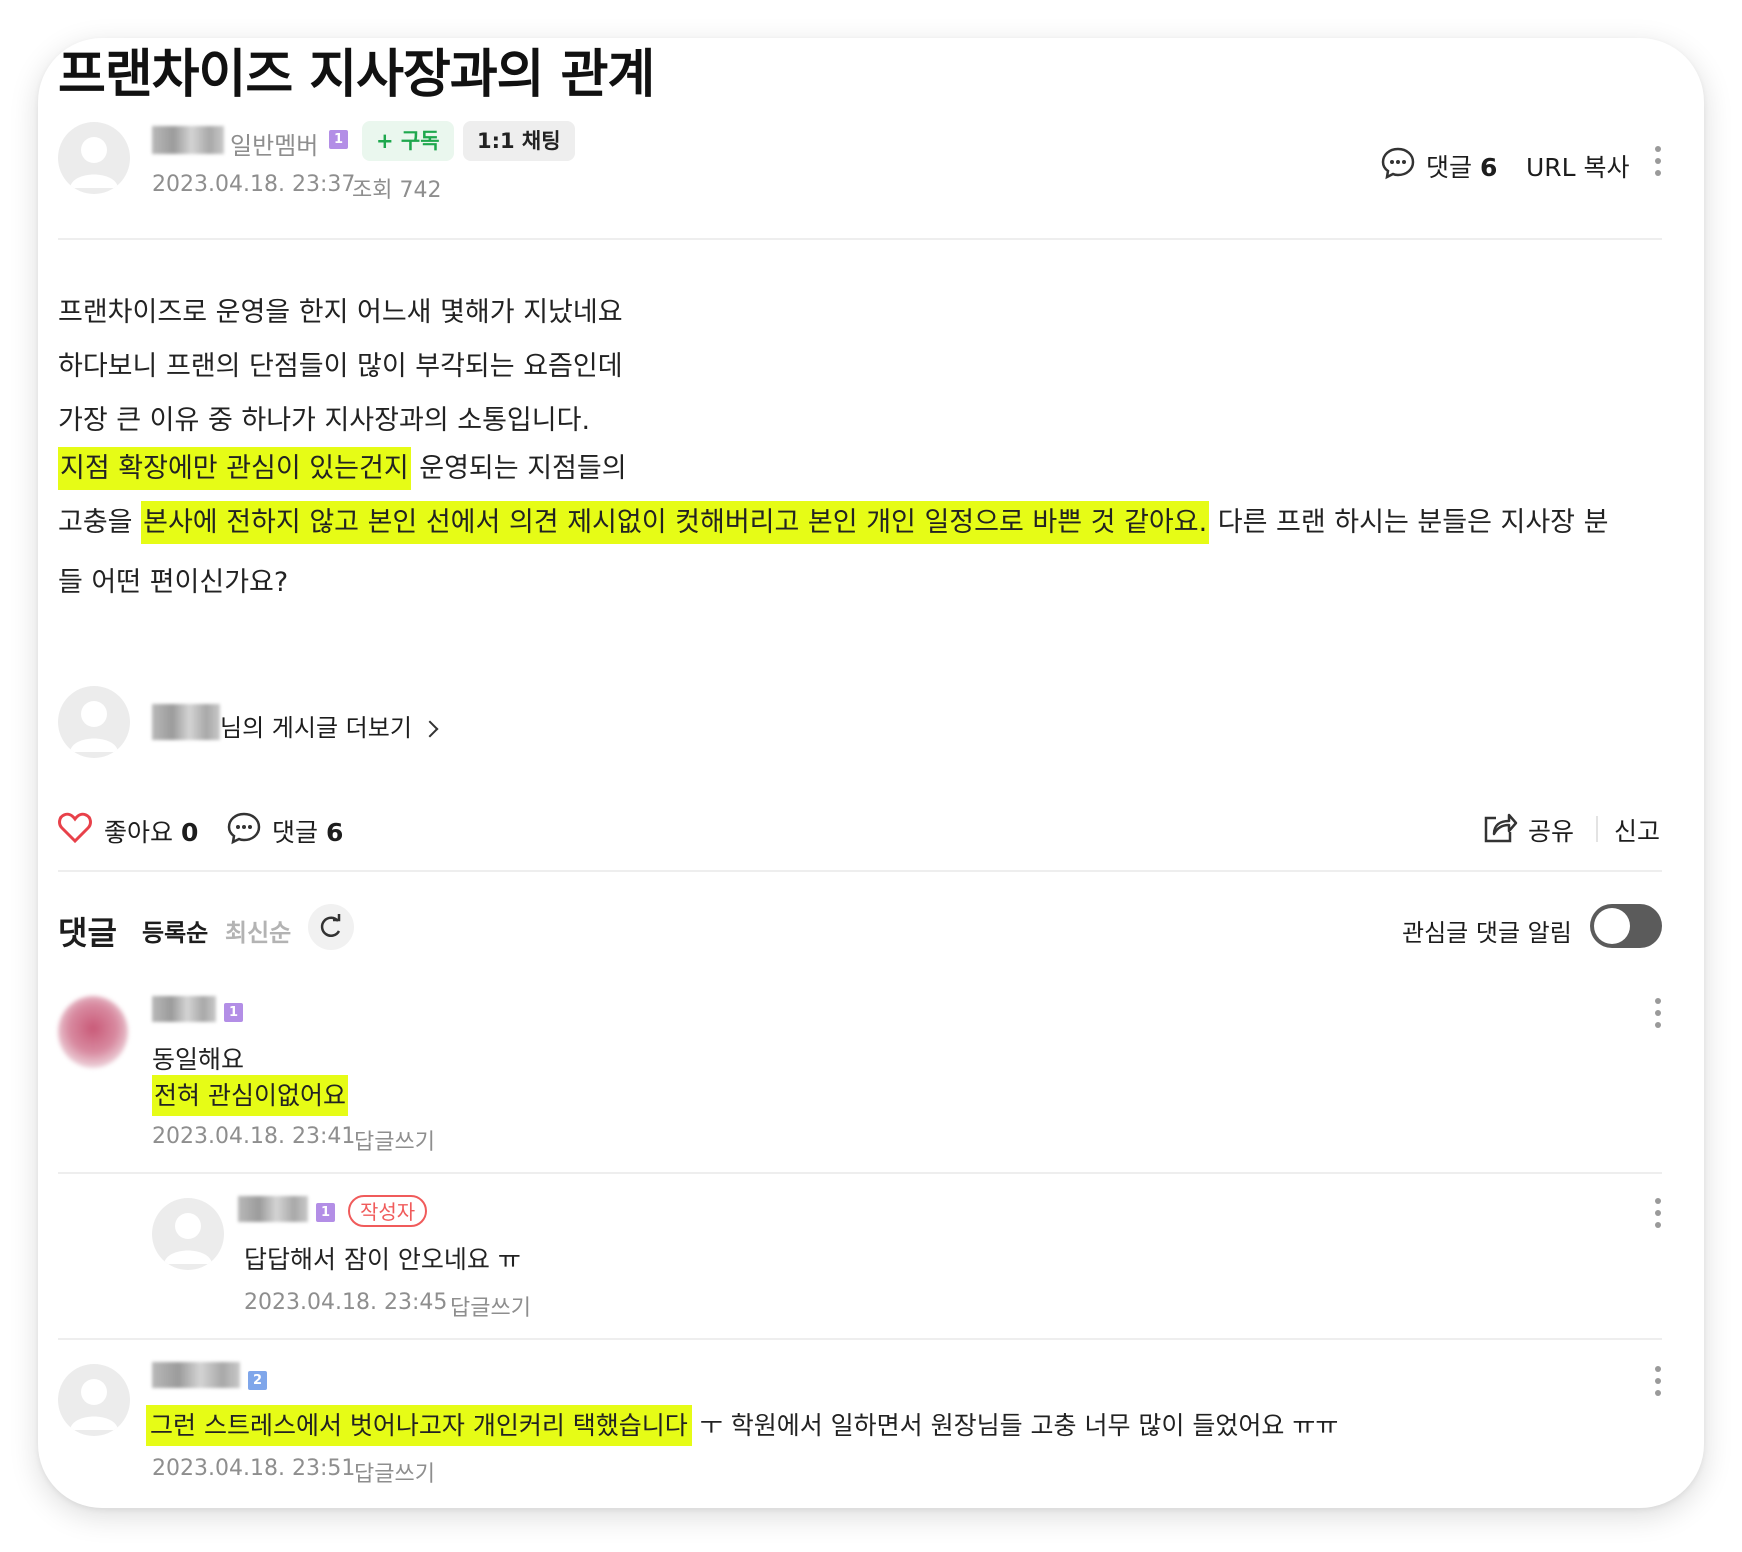 The width and height of the screenshot is (1742, 1552). I want to click on body-line-4: 지점 확장에만 관심이 있는건지 운영되는 지점들의, so click(342, 468).